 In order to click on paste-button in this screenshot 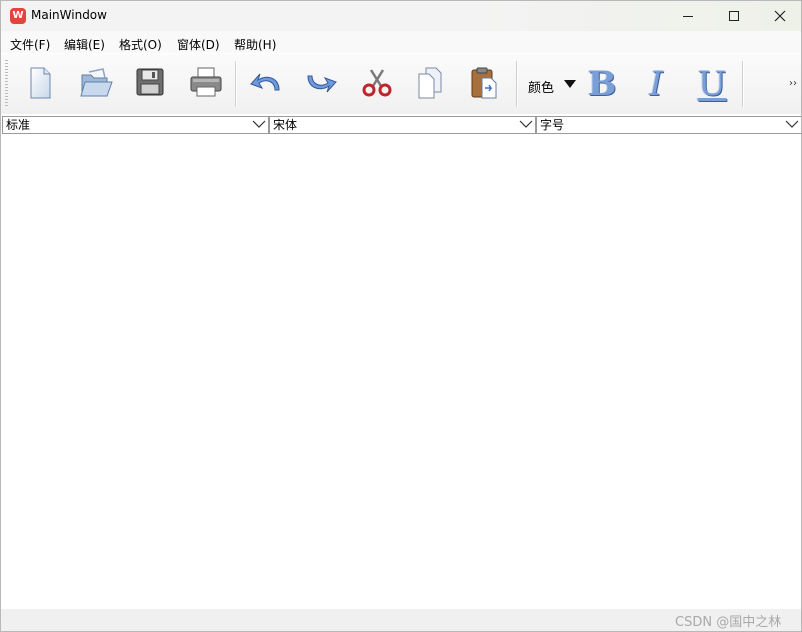, I will do `click(485, 83)`.